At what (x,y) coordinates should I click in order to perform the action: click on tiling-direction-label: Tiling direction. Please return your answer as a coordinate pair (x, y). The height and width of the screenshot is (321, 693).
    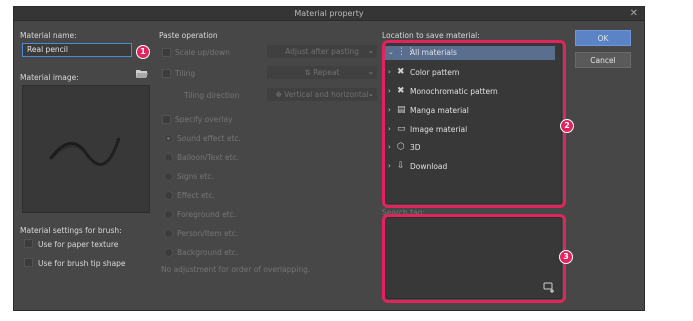
    Looking at the image, I should click on (212, 95).